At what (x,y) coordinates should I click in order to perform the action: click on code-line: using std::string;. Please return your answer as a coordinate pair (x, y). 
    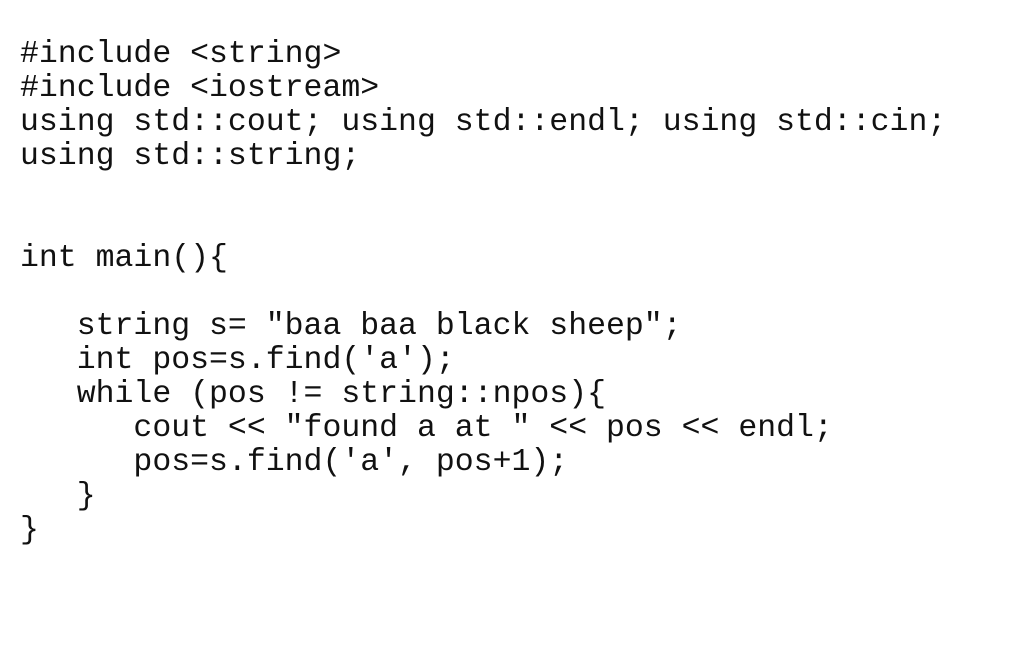
    Looking at the image, I should click on (190, 156).